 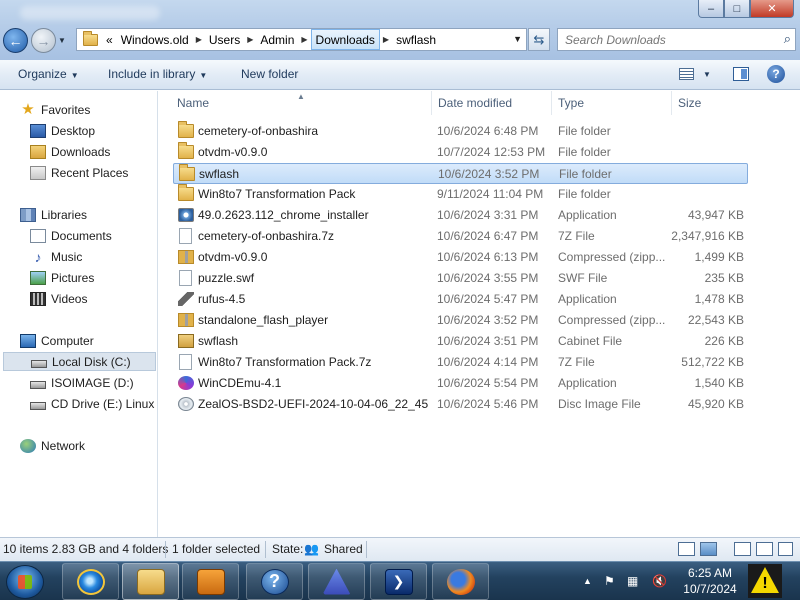 I want to click on breadcrumb-users: Users, so click(x=224, y=39).